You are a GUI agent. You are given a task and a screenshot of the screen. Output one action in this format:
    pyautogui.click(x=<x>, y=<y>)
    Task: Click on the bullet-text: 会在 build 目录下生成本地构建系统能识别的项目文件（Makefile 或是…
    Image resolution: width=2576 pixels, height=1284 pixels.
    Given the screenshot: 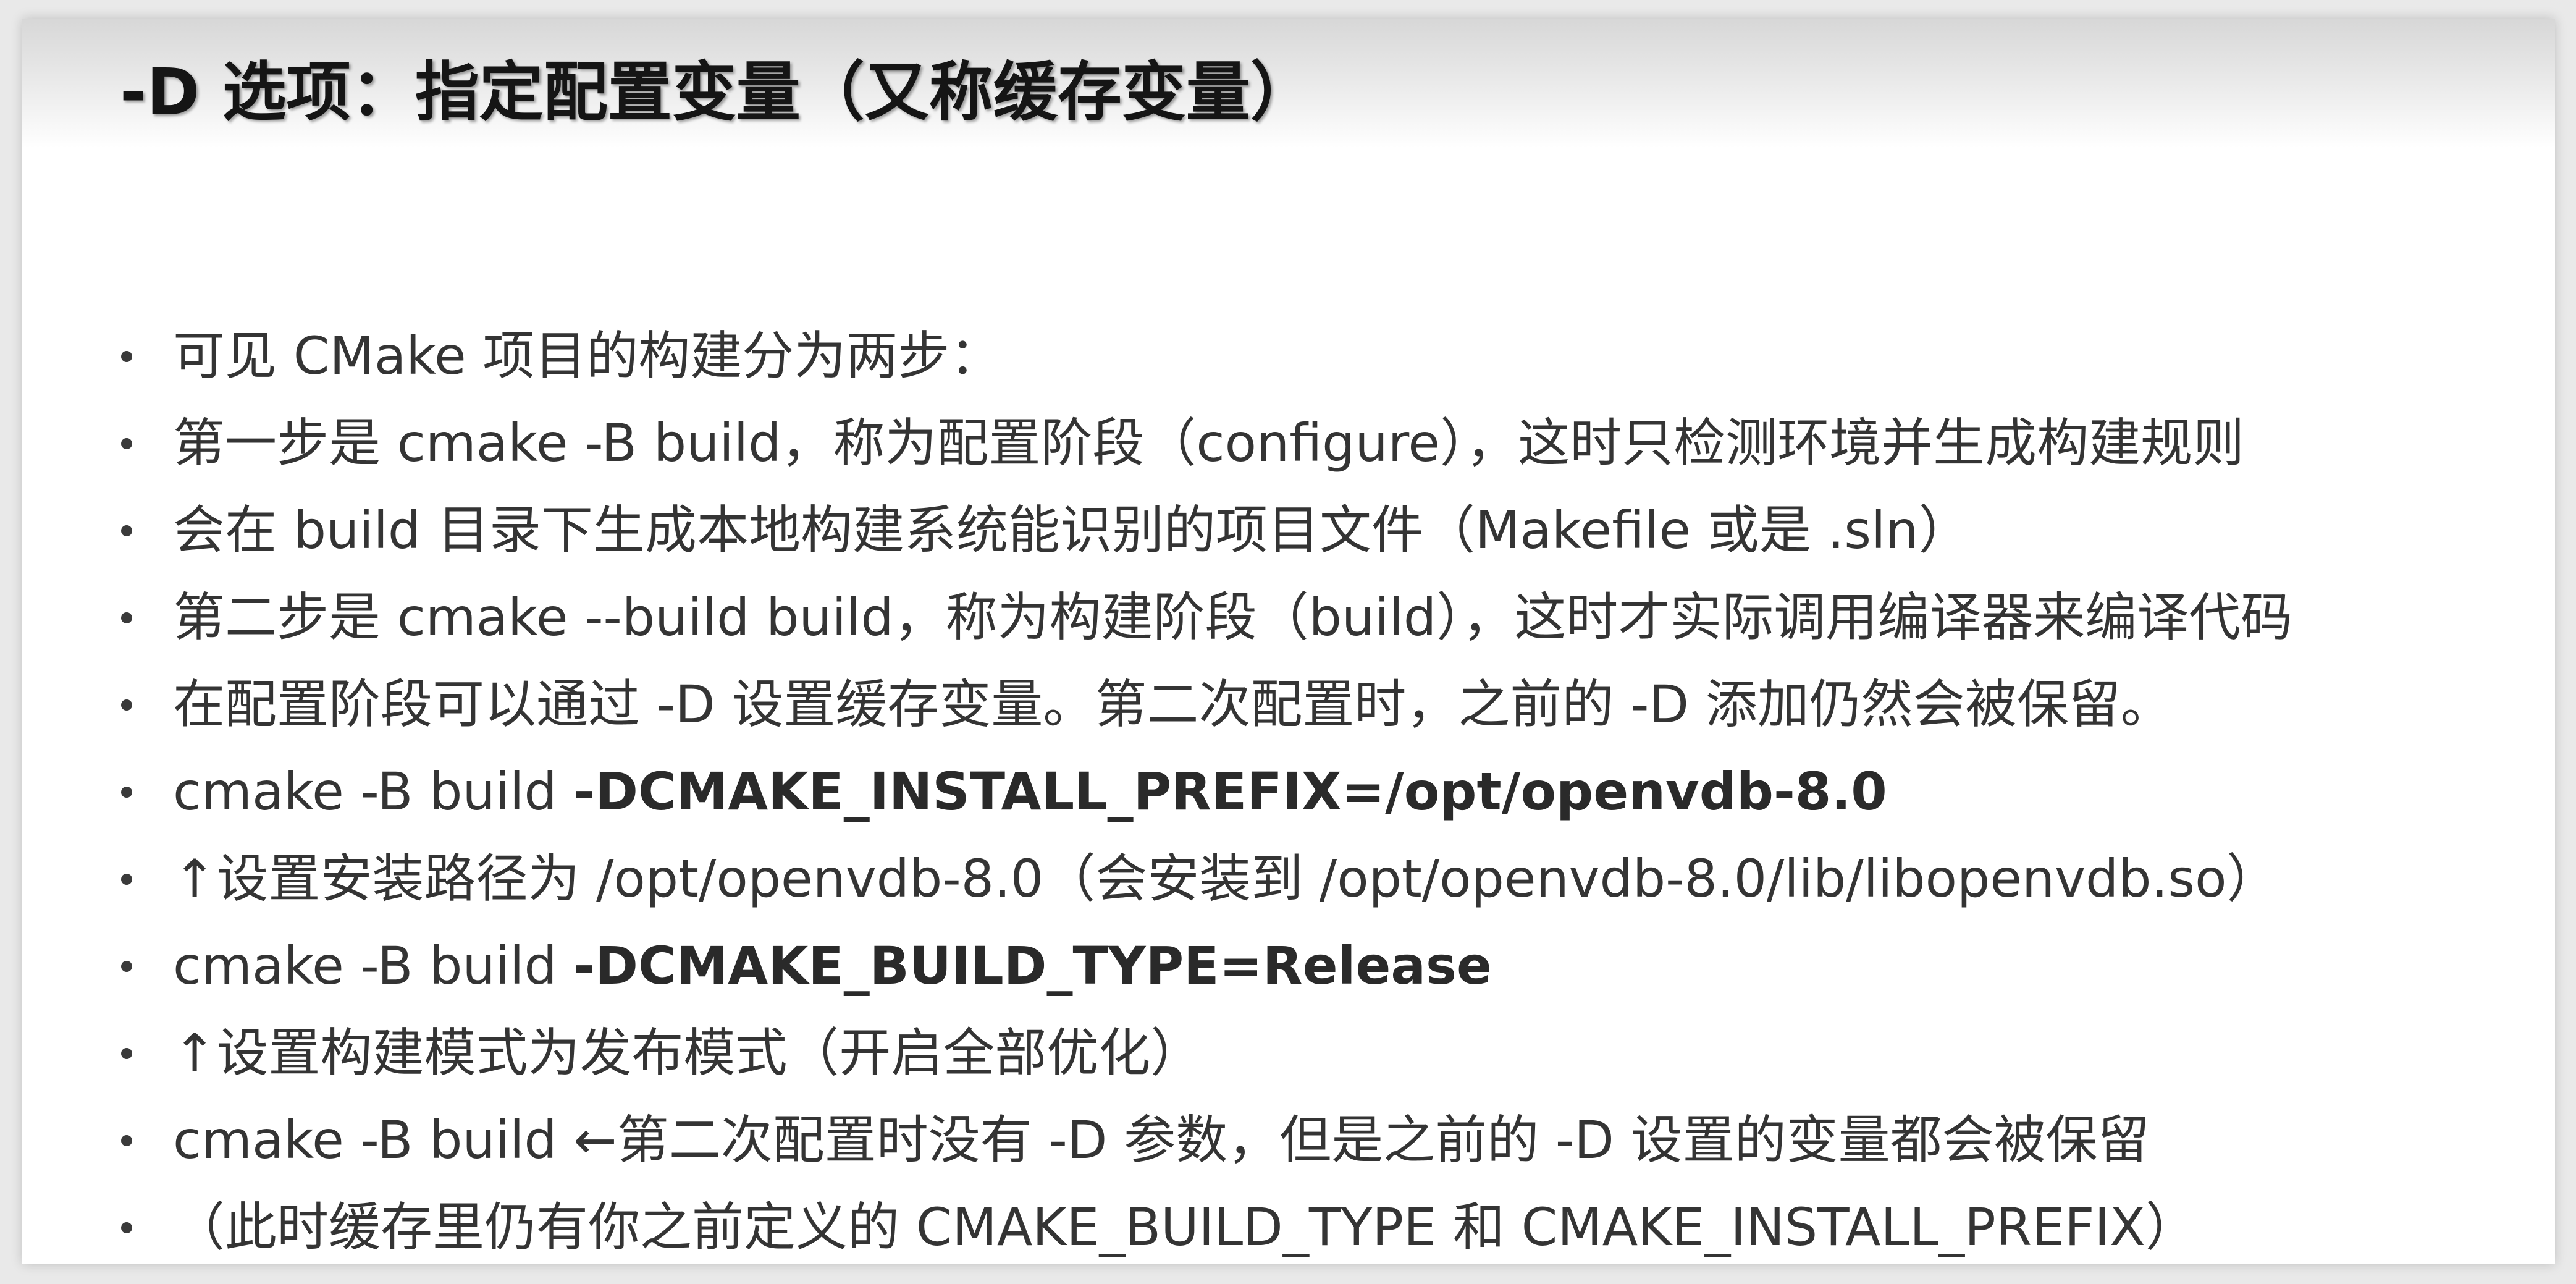 What is the action you would take?
    pyautogui.click(x=1072, y=530)
    